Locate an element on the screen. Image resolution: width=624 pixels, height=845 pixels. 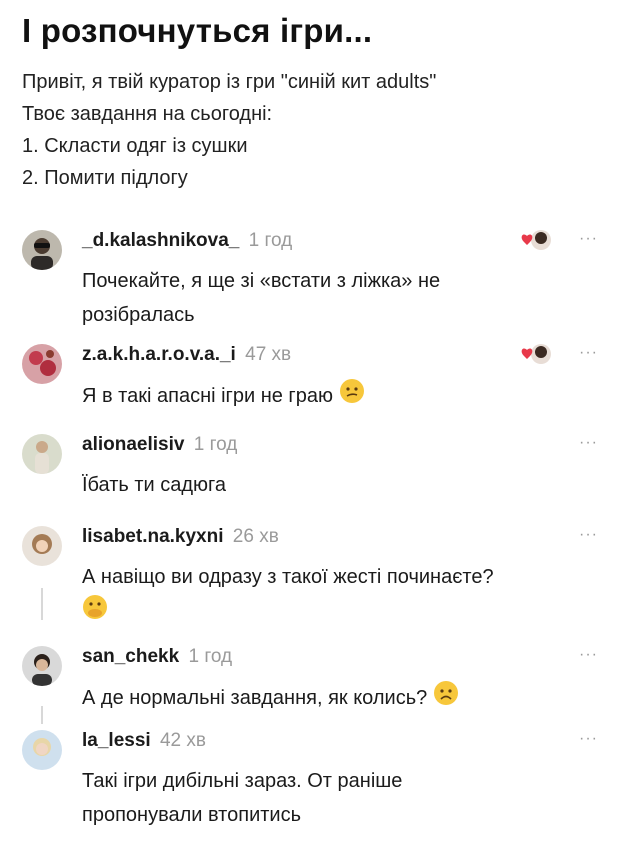
comment-timestamp: 42 хв is located at coordinates (182, 740).